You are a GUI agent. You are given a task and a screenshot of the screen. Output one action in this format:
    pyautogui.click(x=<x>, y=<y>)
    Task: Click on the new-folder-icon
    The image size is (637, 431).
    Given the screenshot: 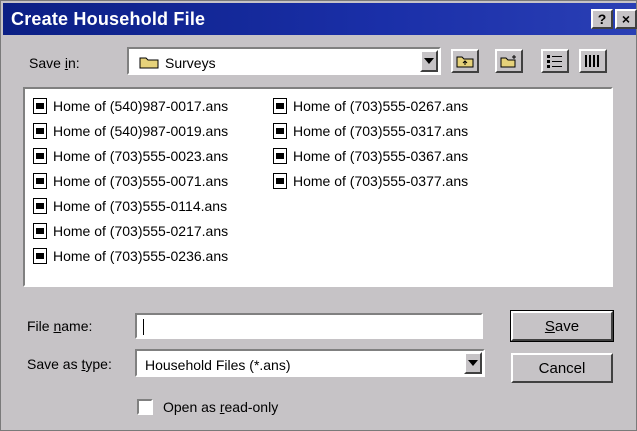 What is the action you would take?
    pyautogui.click(x=508, y=61)
    